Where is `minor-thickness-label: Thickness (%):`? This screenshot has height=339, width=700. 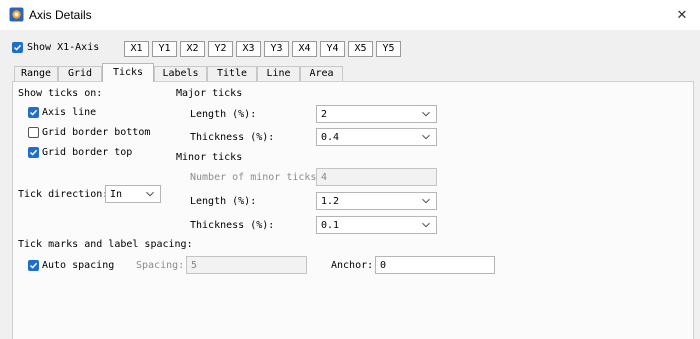 minor-thickness-label: Thickness (%): is located at coordinates (232, 225).